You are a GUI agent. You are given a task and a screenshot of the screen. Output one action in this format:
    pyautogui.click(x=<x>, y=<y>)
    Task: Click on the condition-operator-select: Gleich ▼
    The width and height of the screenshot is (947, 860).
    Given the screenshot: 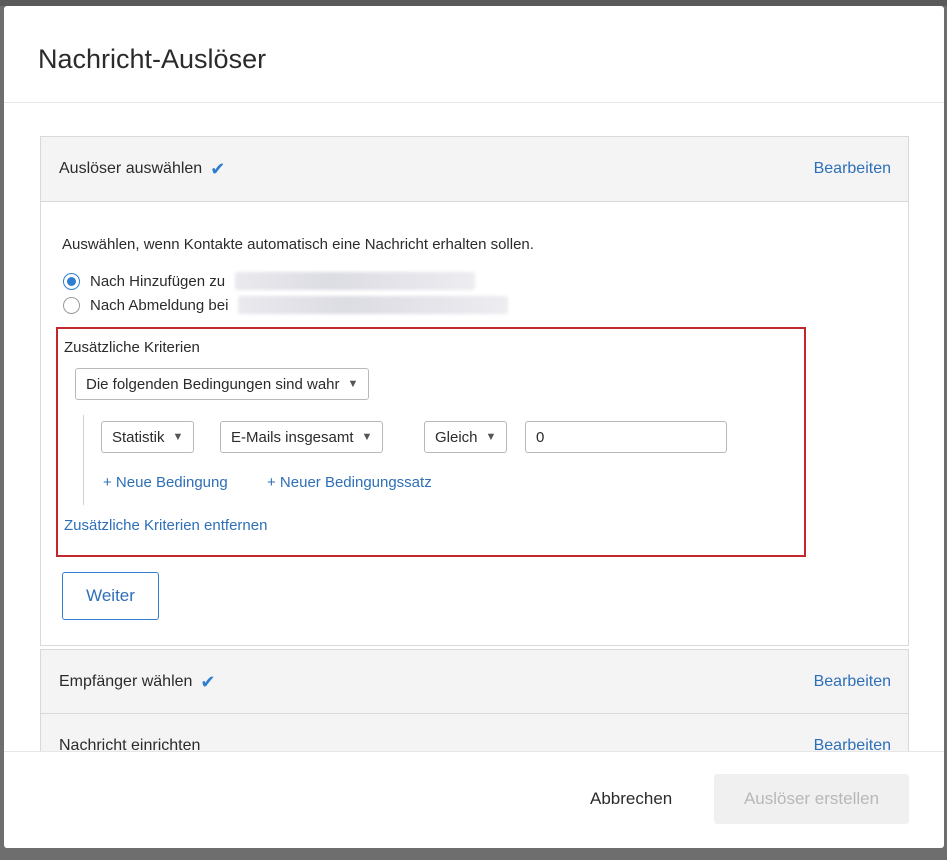 What is the action you would take?
    pyautogui.click(x=466, y=437)
    